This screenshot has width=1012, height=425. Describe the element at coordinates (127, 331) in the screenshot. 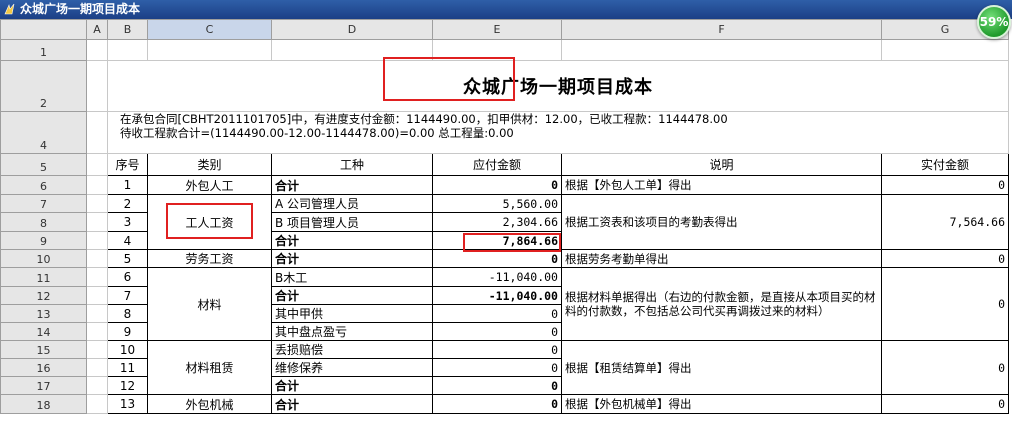

I see `seq-cell: 9` at that location.